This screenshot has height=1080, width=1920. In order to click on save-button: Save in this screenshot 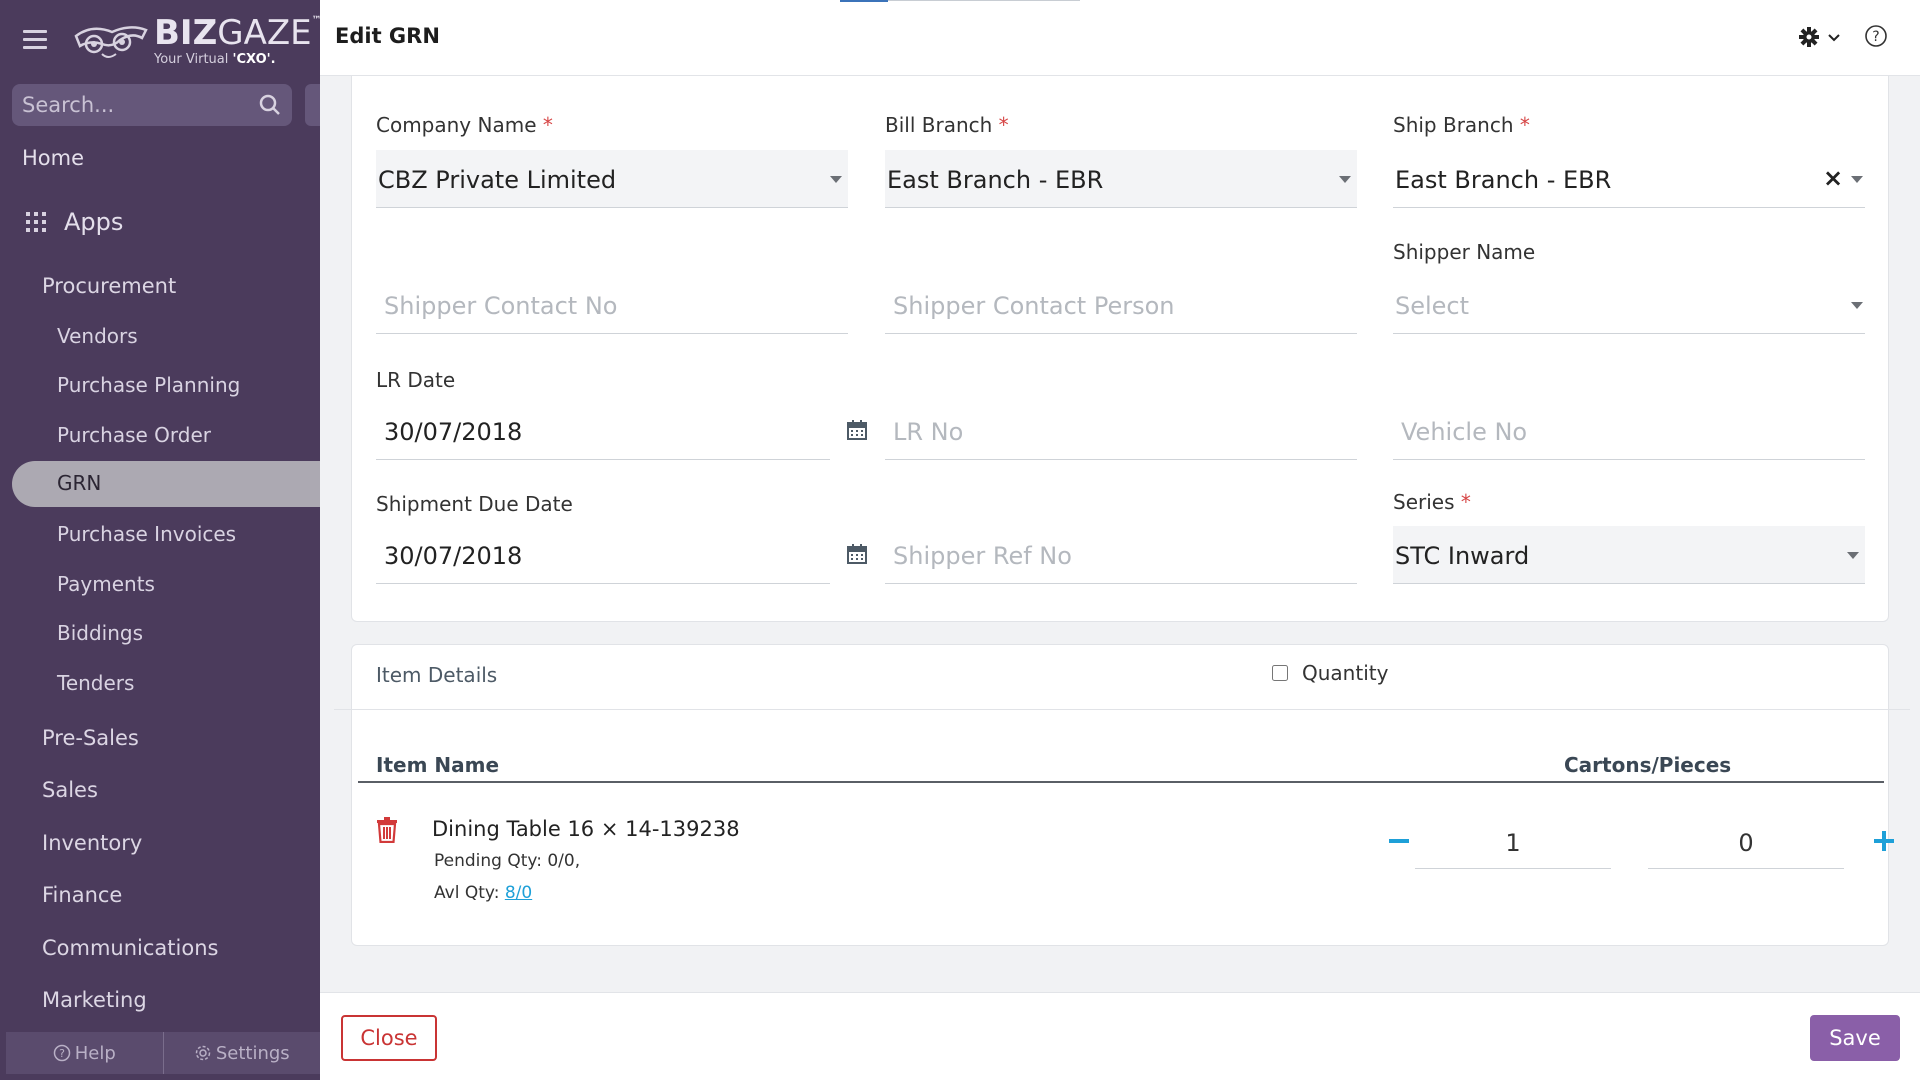, I will do `click(1855, 1038)`.